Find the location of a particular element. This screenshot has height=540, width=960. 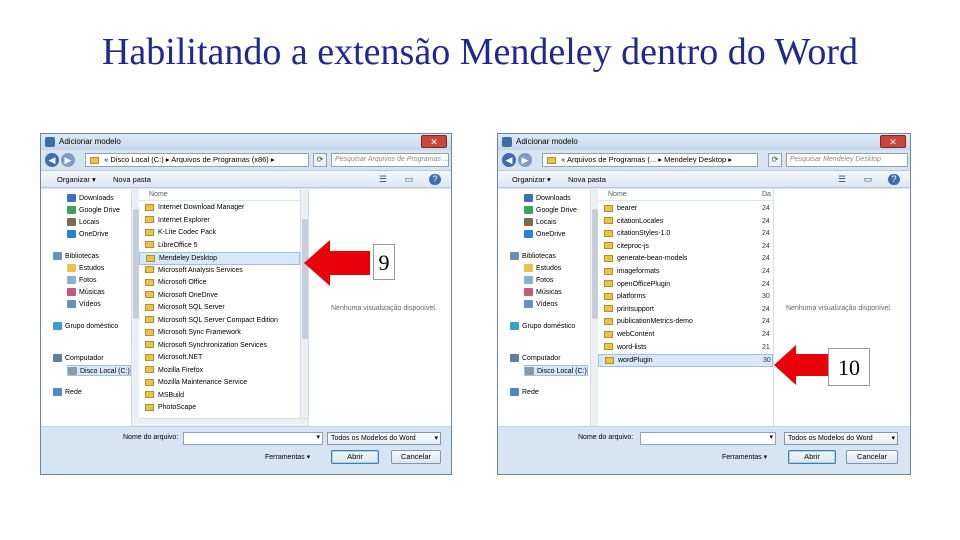

help-icon: ? is located at coordinates (435, 179).